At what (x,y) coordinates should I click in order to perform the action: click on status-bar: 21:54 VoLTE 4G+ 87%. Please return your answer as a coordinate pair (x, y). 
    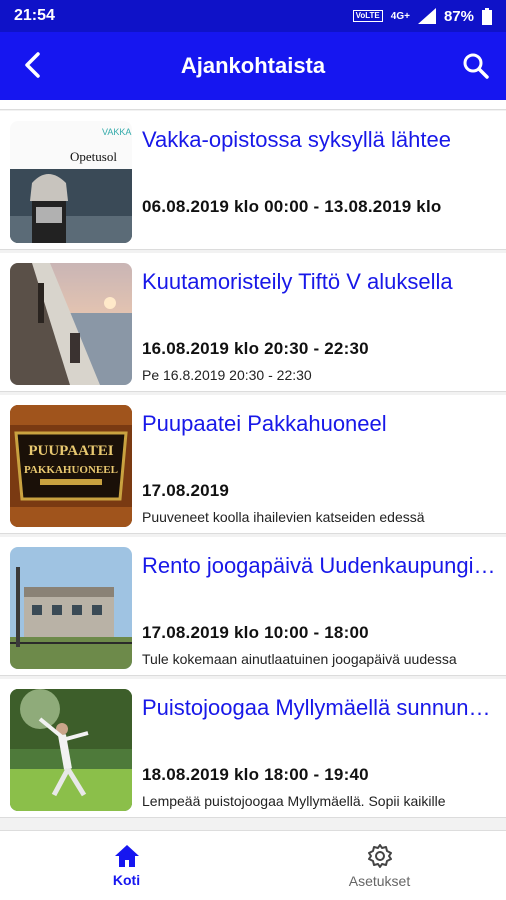
    Looking at the image, I should click on (253, 16).